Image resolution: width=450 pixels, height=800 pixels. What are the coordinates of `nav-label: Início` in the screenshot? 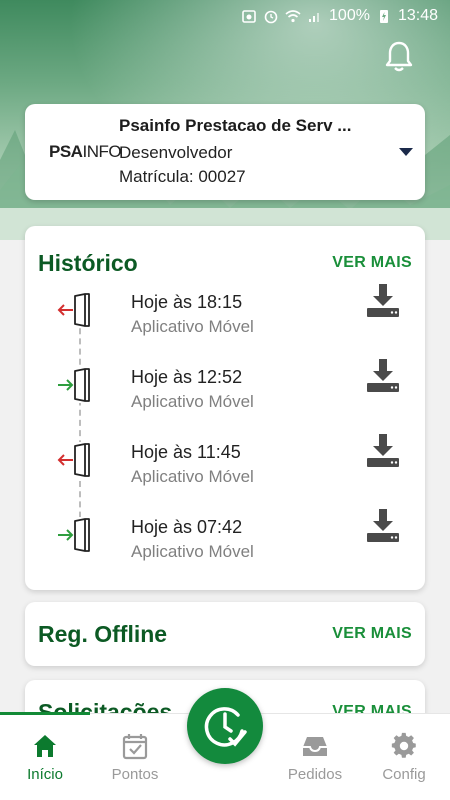 It's located at (45, 774).